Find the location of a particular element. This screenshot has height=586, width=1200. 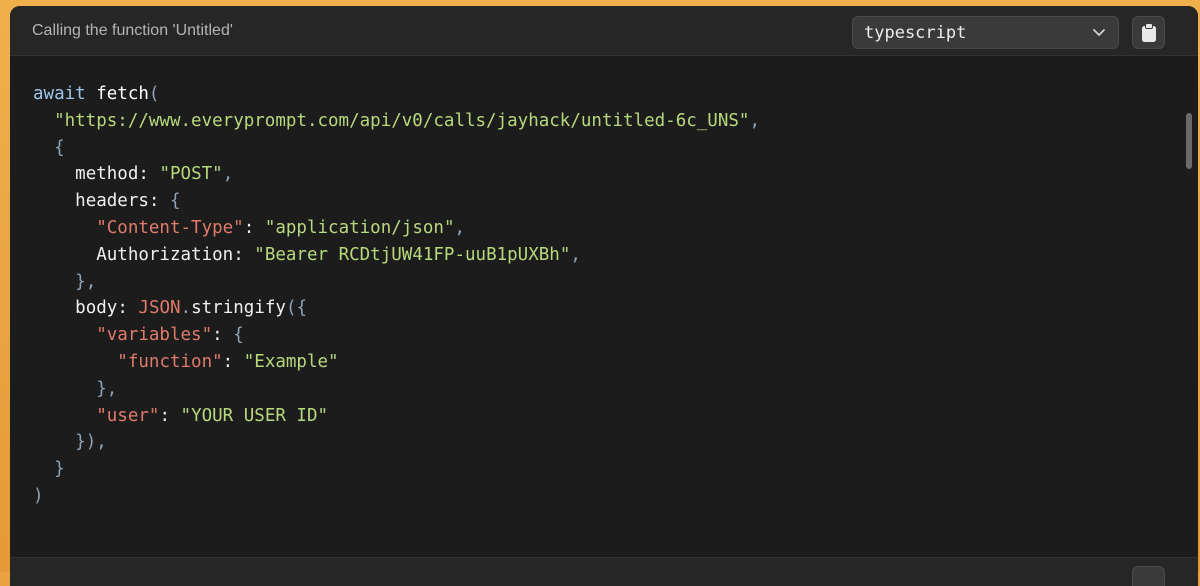

code-token-content-type-key: "Content-Type" is located at coordinates (170, 227).